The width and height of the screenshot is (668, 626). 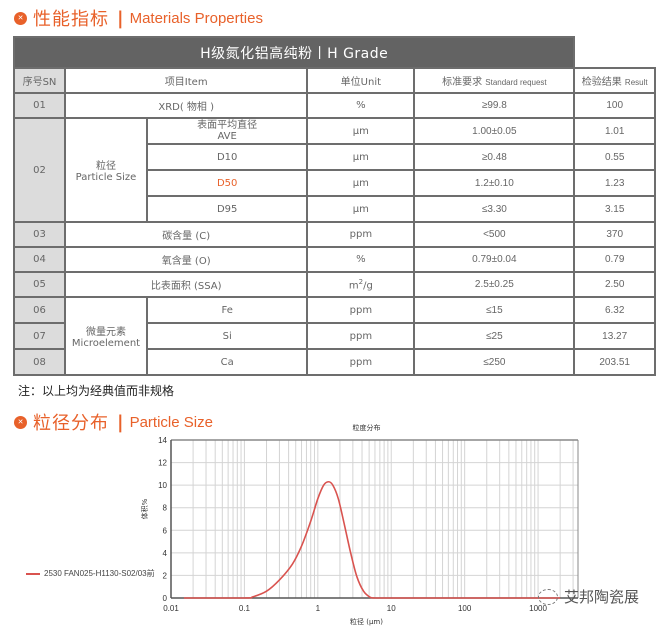 What do you see at coordinates (227, 183) in the screenshot?
I see `row-item-highlight: D50` at bounding box center [227, 183].